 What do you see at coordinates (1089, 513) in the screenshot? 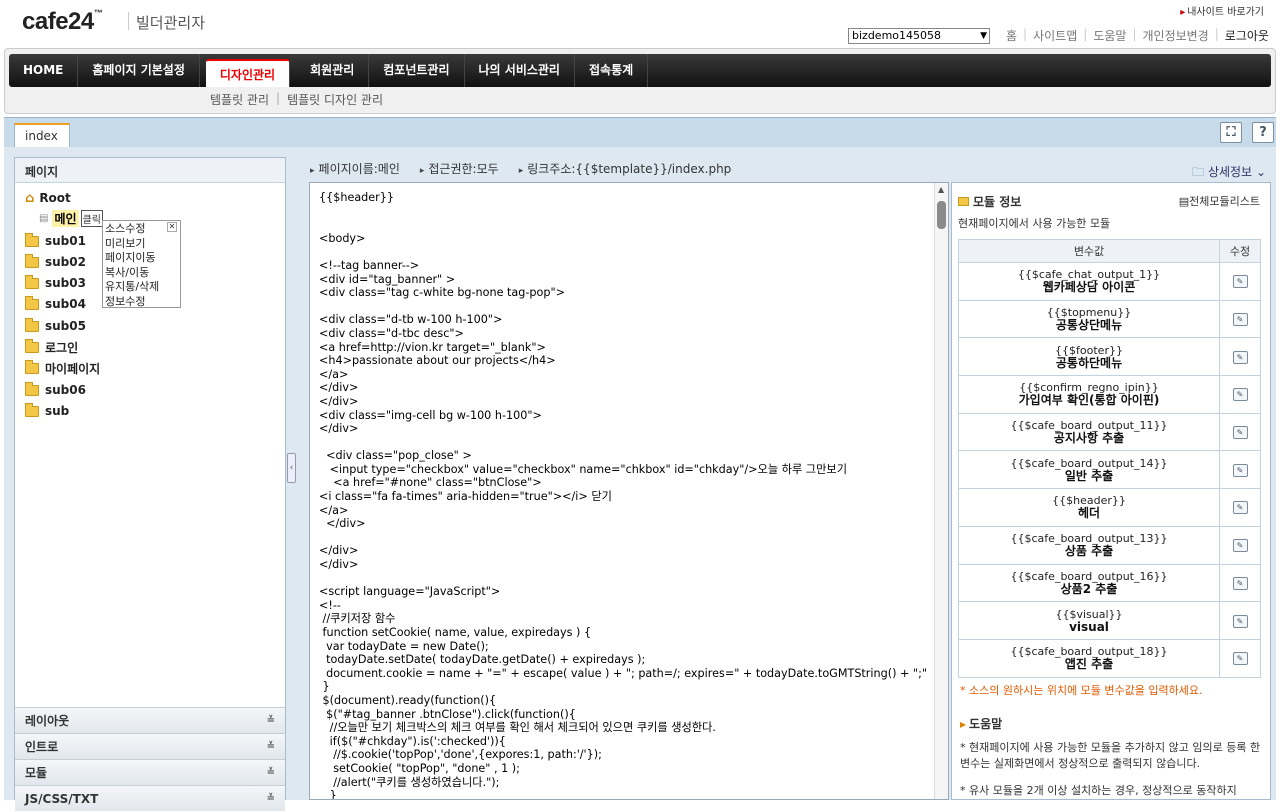
I see `module-name: 헤더` at bounding box center [1089, 513].